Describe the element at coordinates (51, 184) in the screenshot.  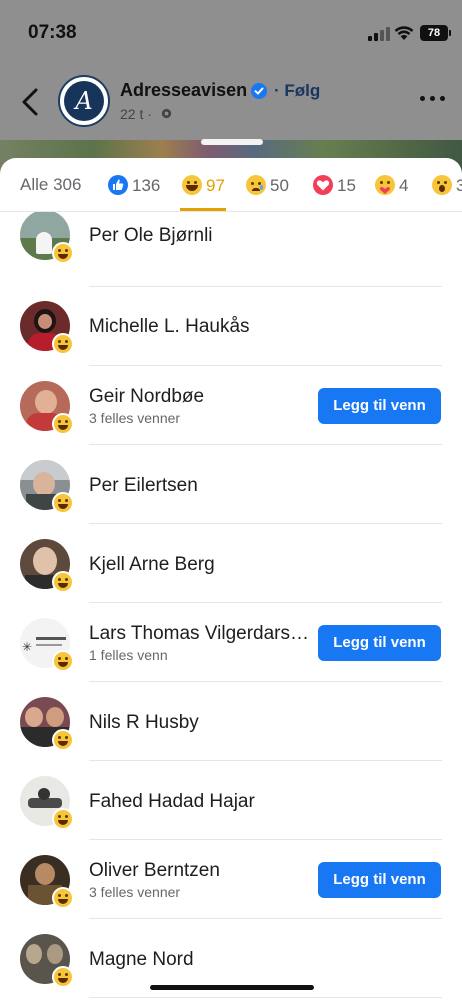
I see `tab-all-label: Alle 306` at that location.